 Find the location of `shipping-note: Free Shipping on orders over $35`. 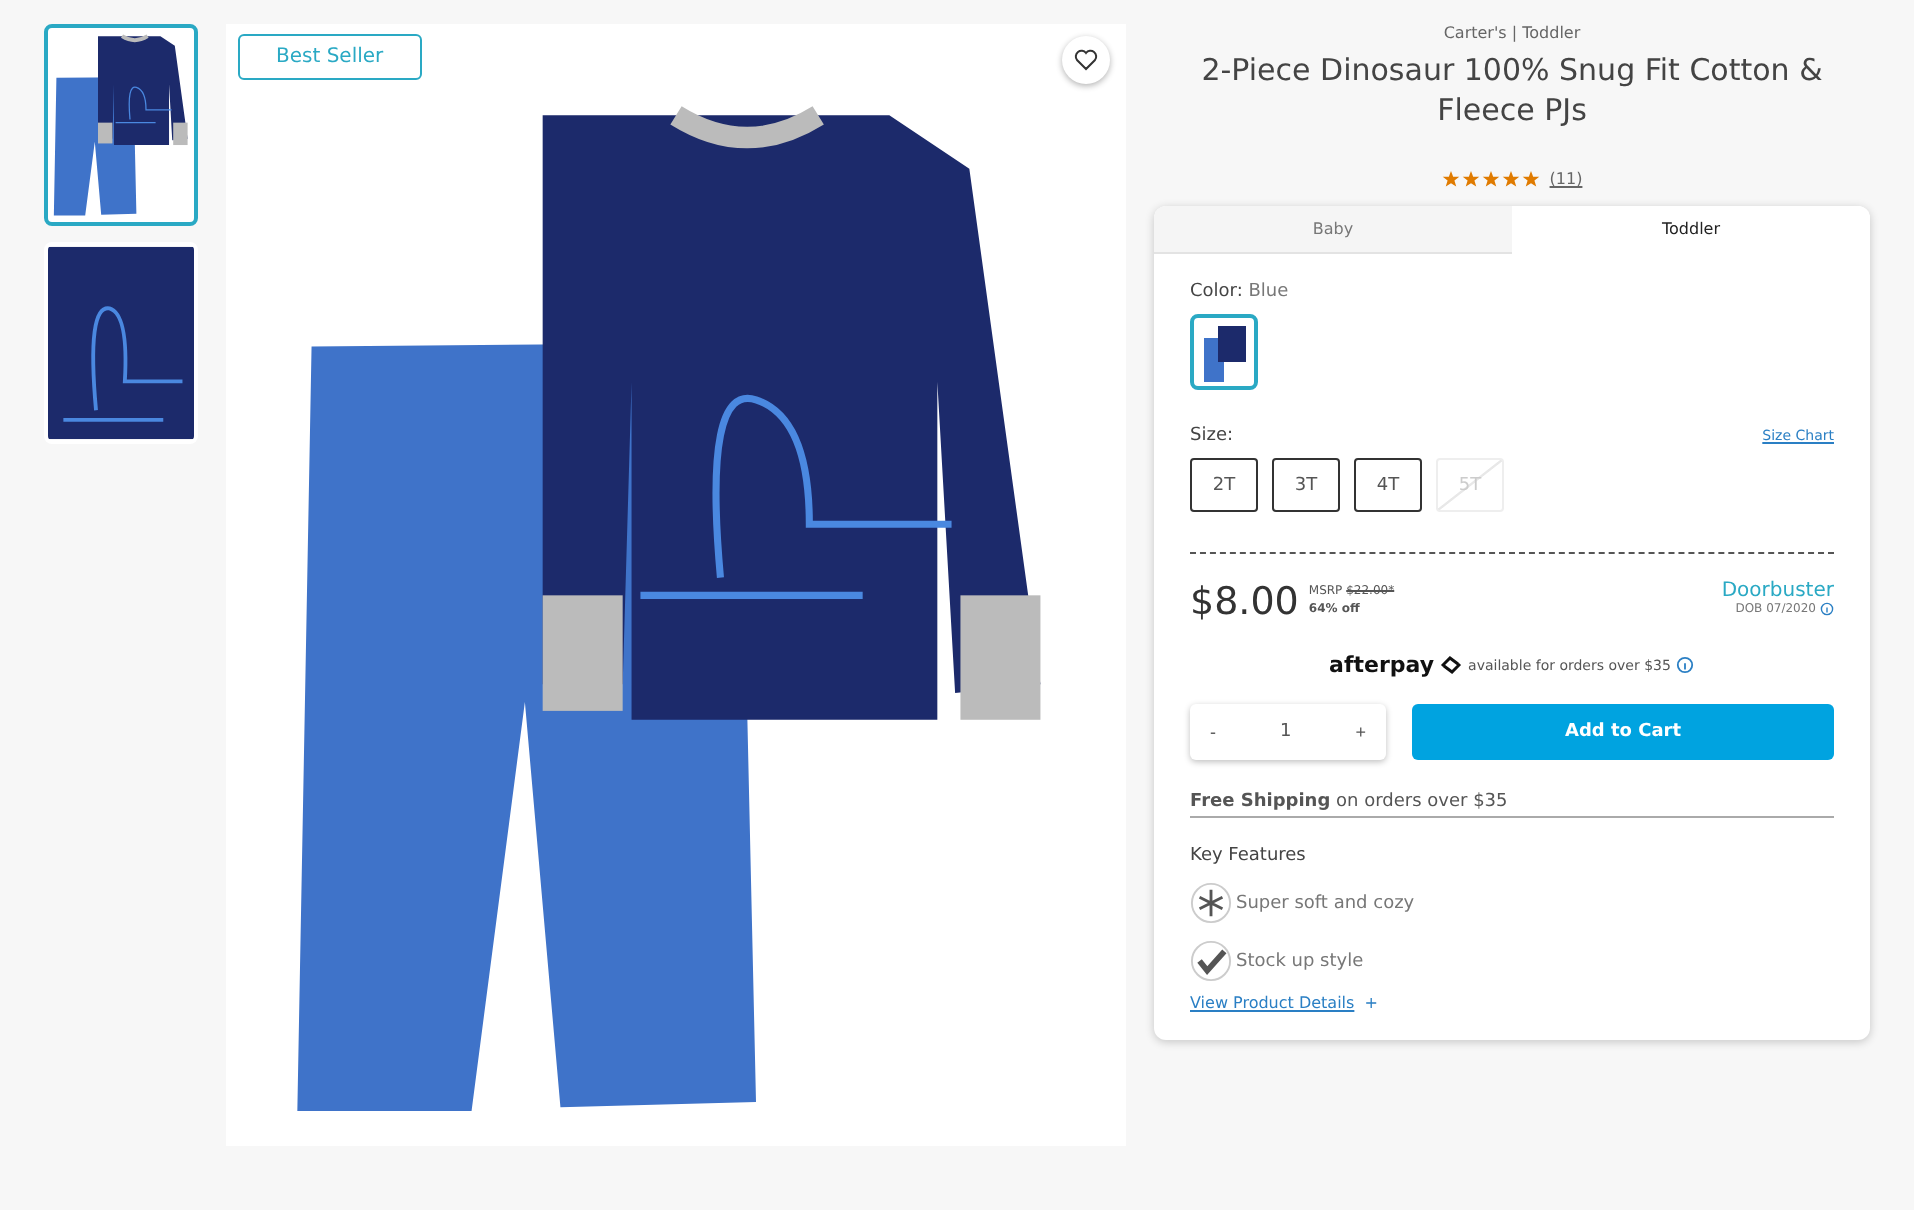

shipping-note: Free Shipping on orders over $35 is located at coordinates (1512, 805).